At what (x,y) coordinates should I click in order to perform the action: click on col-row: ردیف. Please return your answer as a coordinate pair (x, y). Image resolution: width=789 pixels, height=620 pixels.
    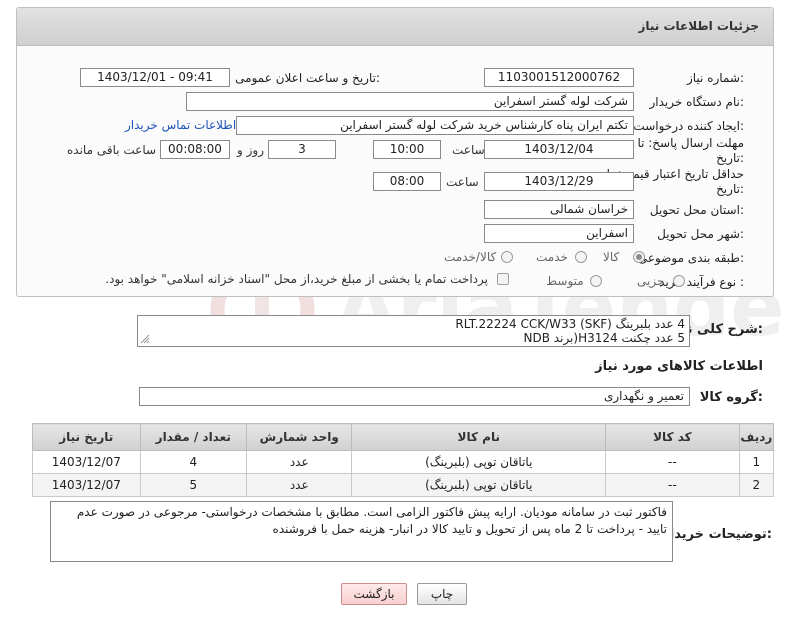
    Looking at the image, I should click on (756, 437).